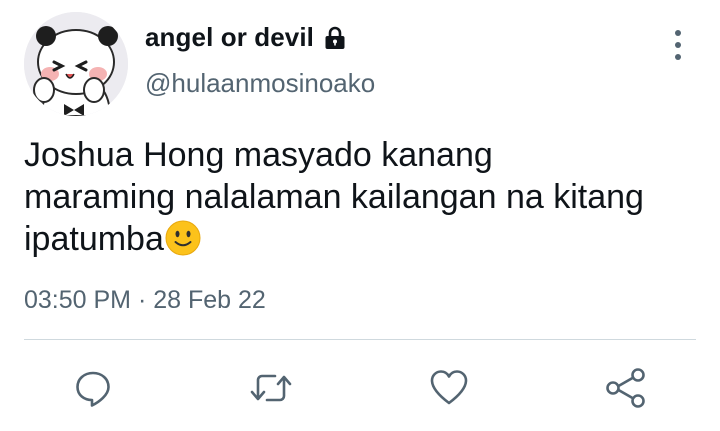  Describe the element at coordinates (678, 45) in the screenshot. I see `more-vertical-icon` at that location.